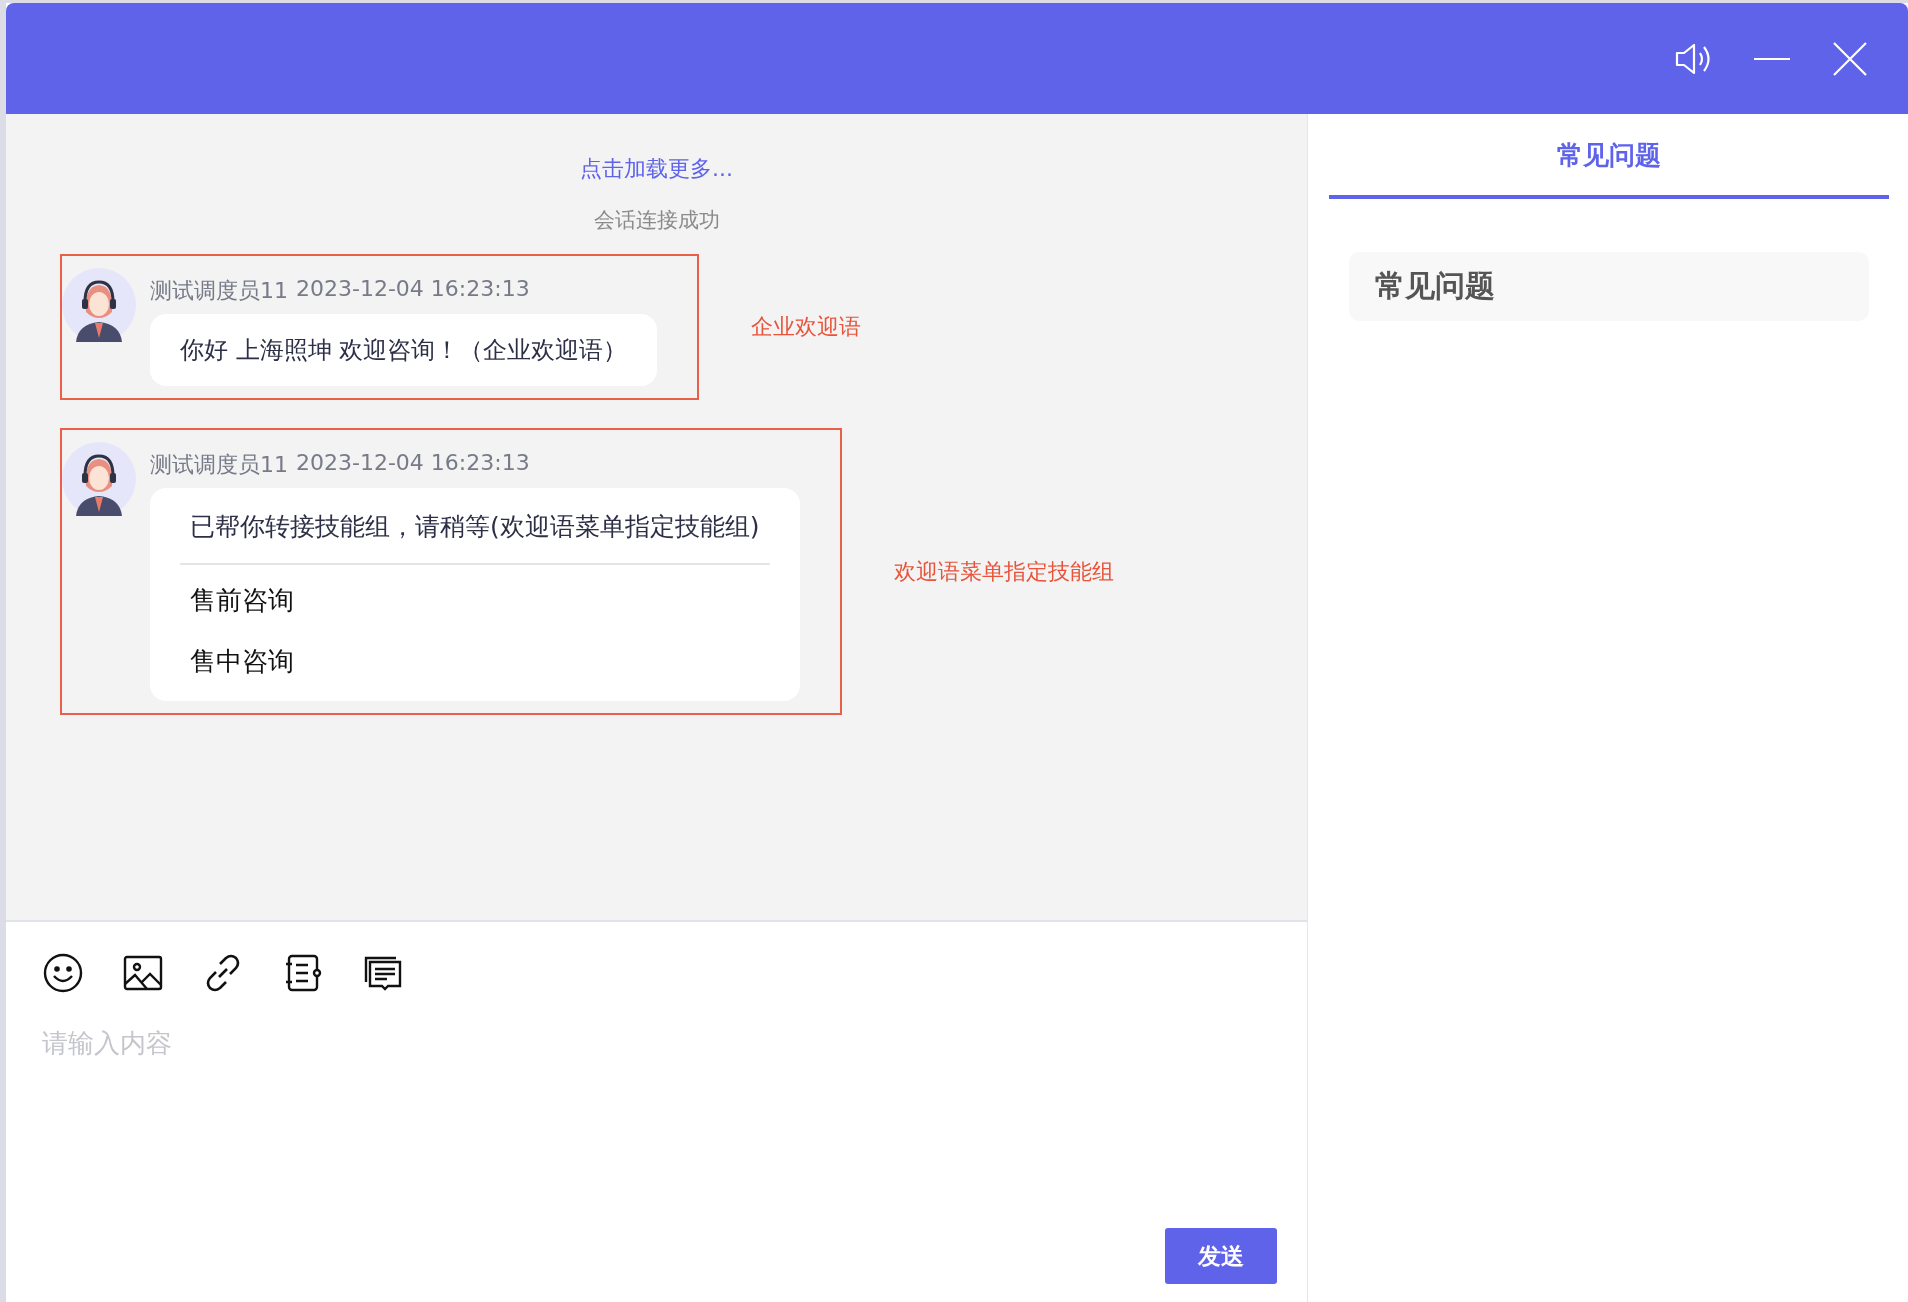 Image resolution: width=1908 pixels, height=1302 pixels. What do you see at coordinates (404, 350) in the screenshot?
I see `message-bubble: 你好 上海照坤 欢迎咨询！（企业欢迎语）` at bounding box center [404, 350].